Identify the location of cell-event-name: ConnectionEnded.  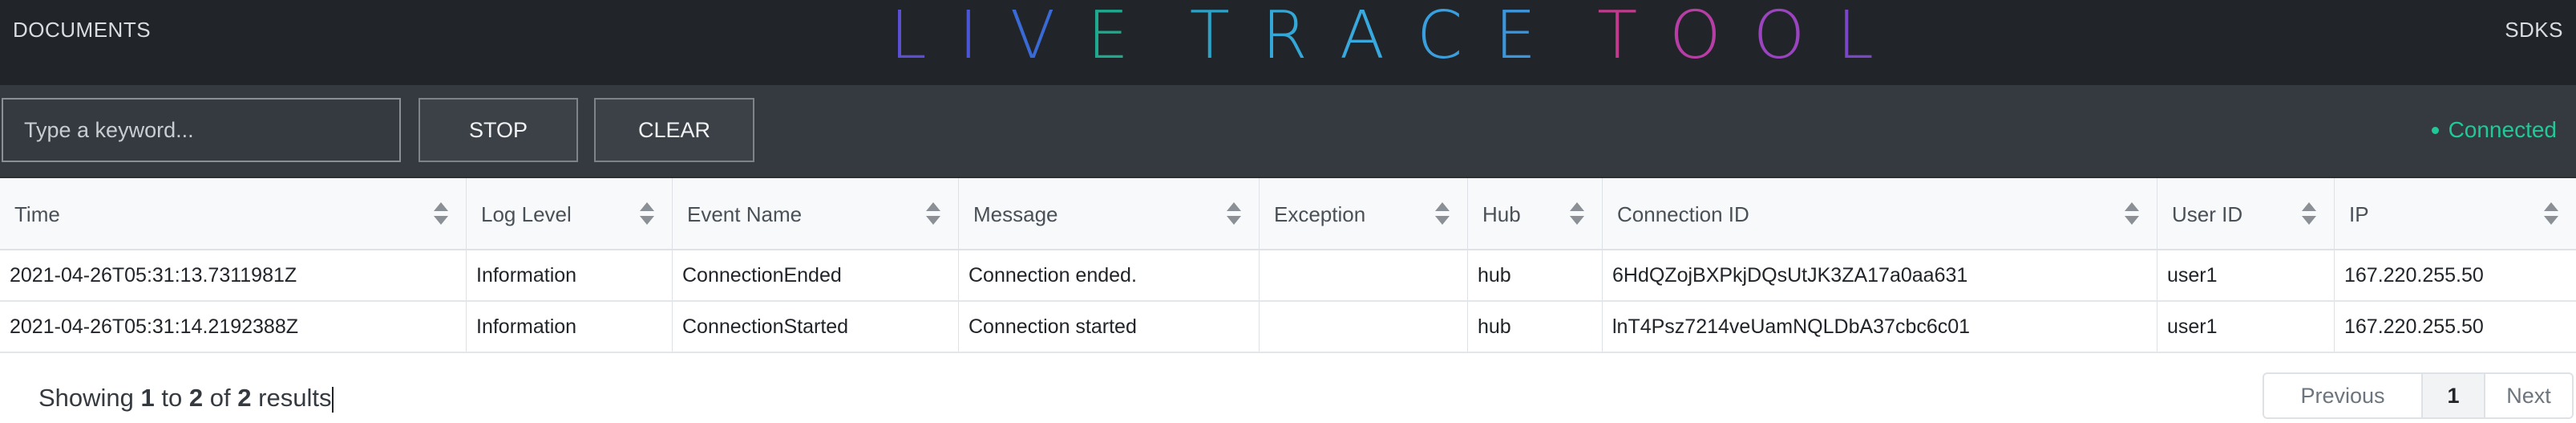
(816, 275).